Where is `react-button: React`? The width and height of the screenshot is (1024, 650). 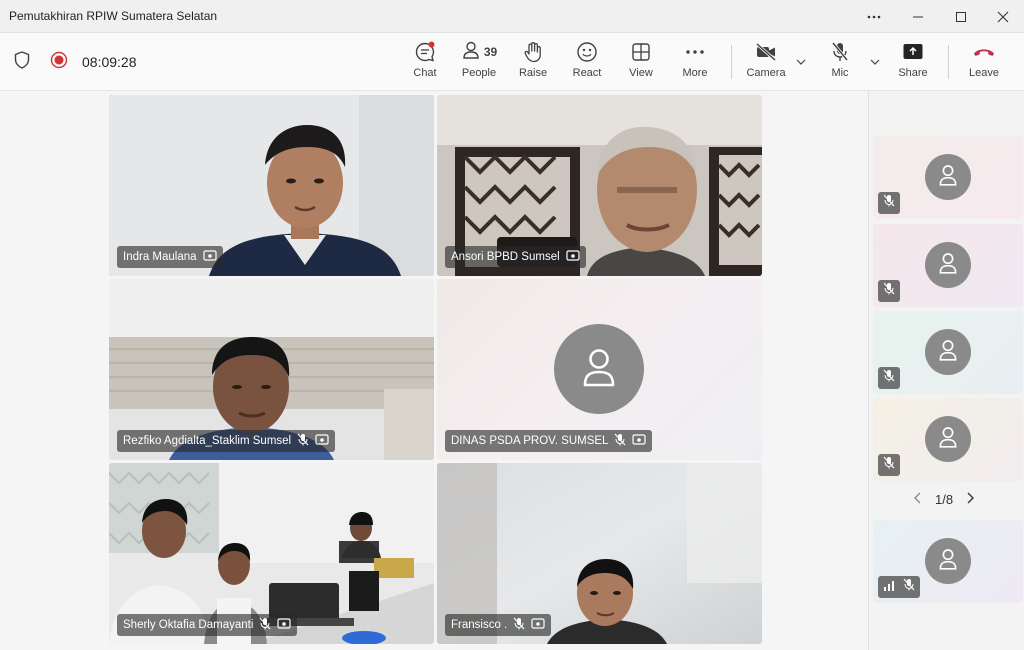
react-button: React is located at coordinates (587, 63).